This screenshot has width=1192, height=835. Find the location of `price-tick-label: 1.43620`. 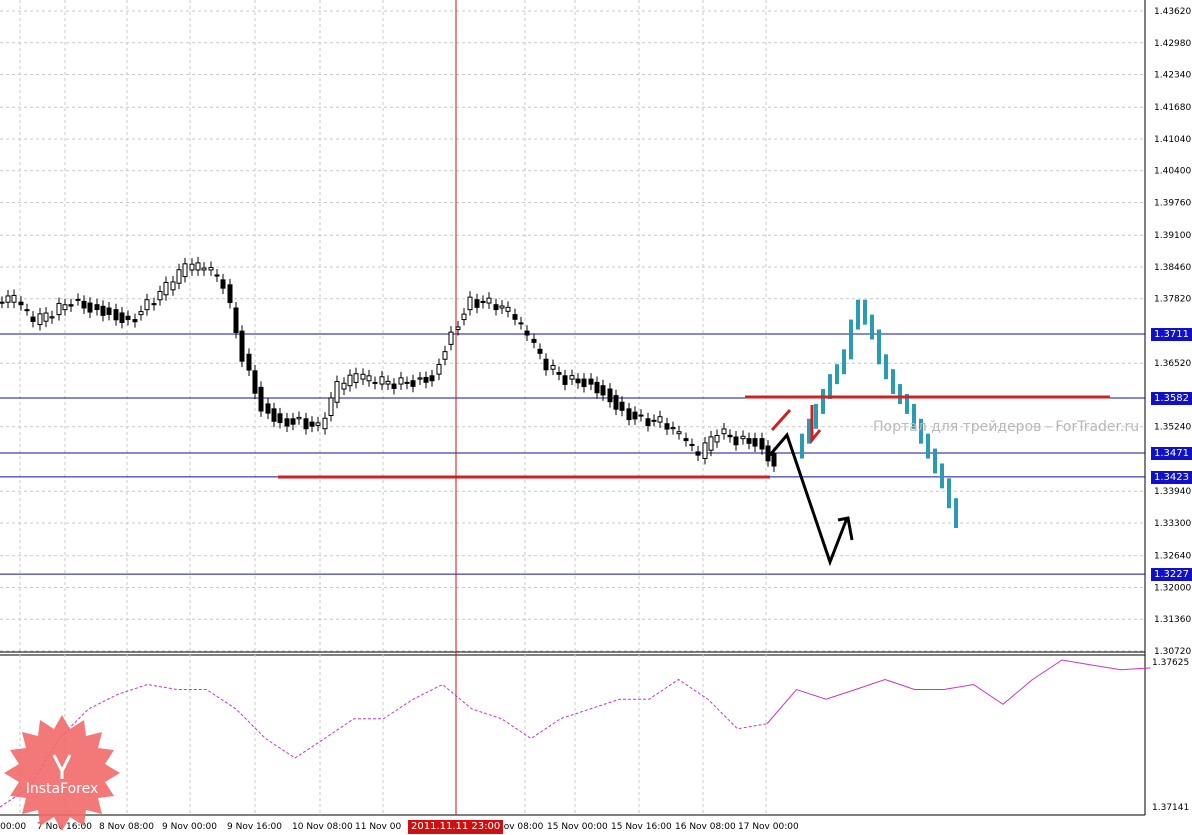

price-tick-label: 1.43620 is located at coordinates (1172, 12).